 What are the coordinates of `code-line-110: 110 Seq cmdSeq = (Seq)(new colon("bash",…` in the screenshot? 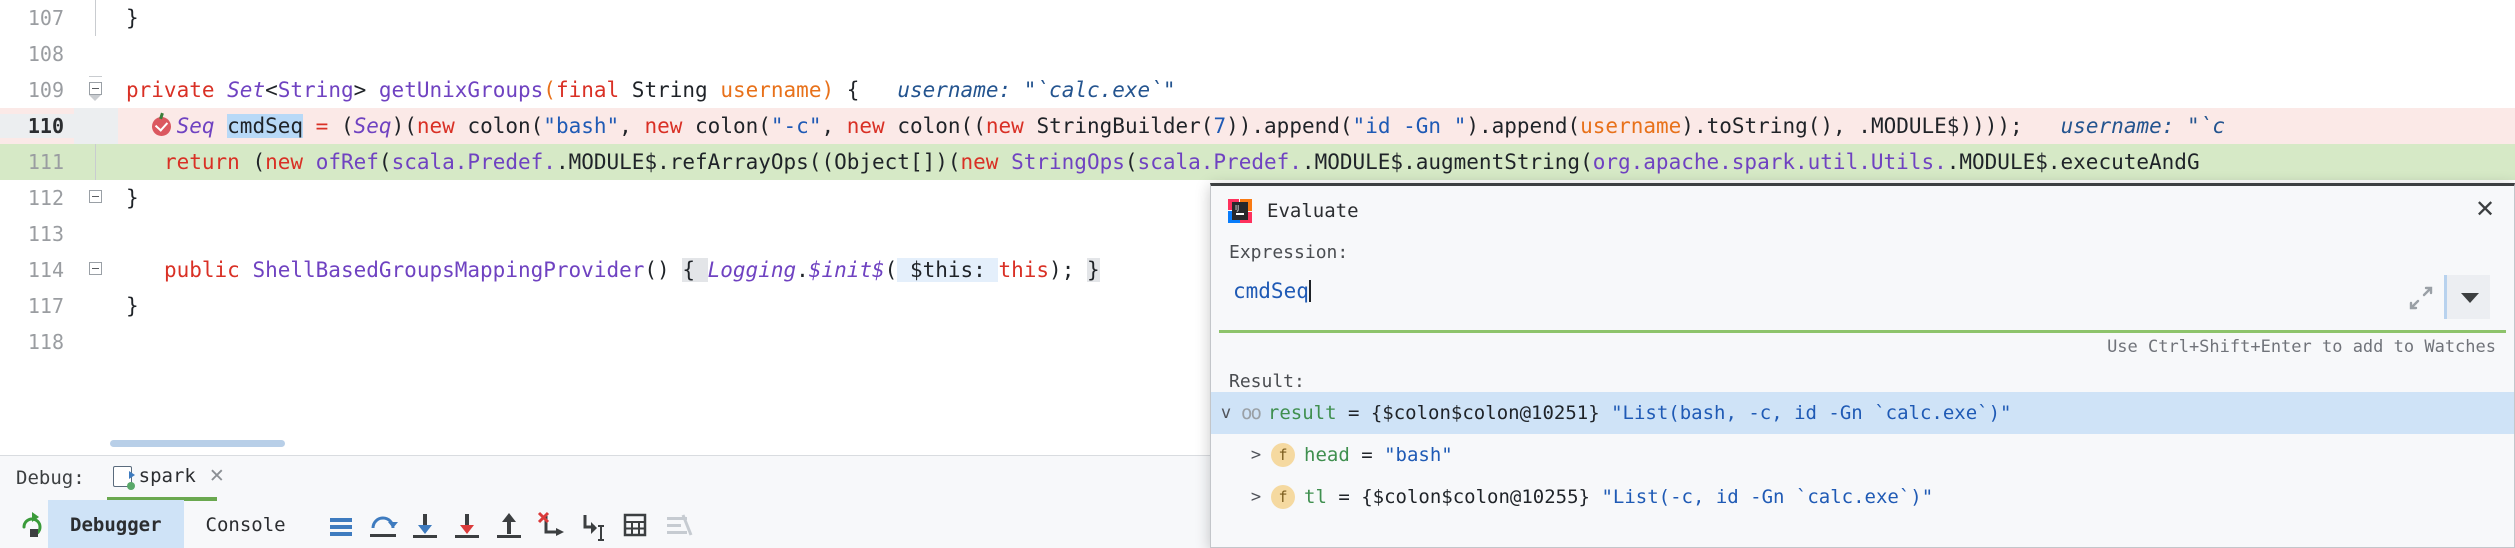 It's located at (1257, 126).